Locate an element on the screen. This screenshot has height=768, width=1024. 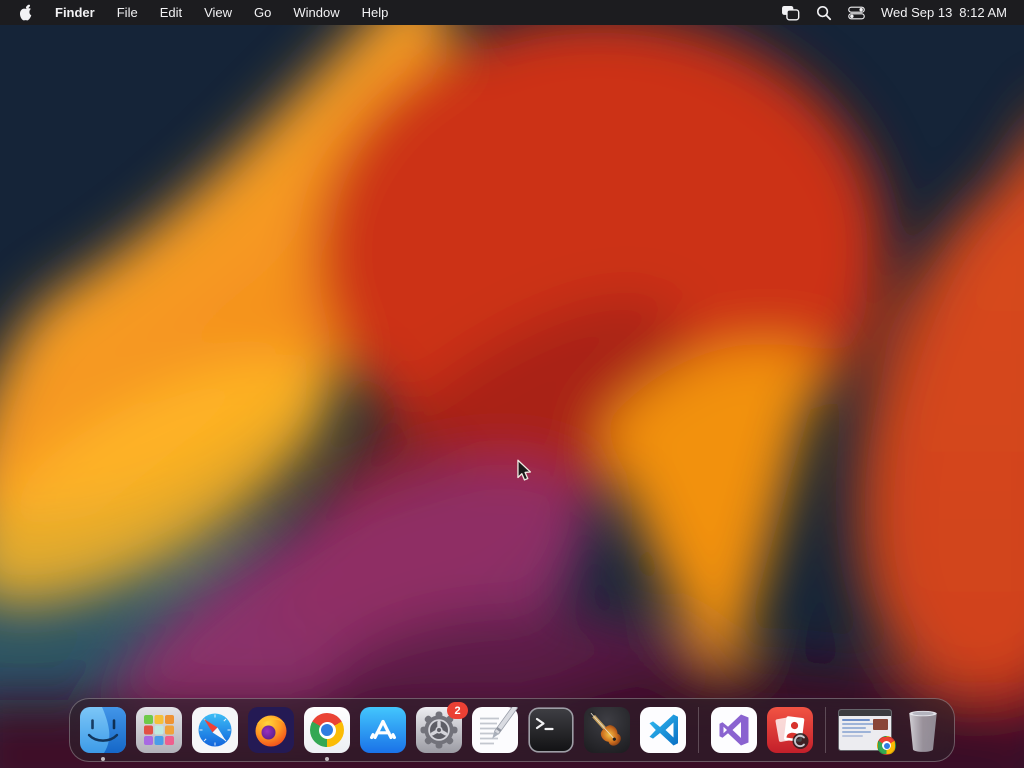
dock-item-firefox is located at coordinates (271, 730).